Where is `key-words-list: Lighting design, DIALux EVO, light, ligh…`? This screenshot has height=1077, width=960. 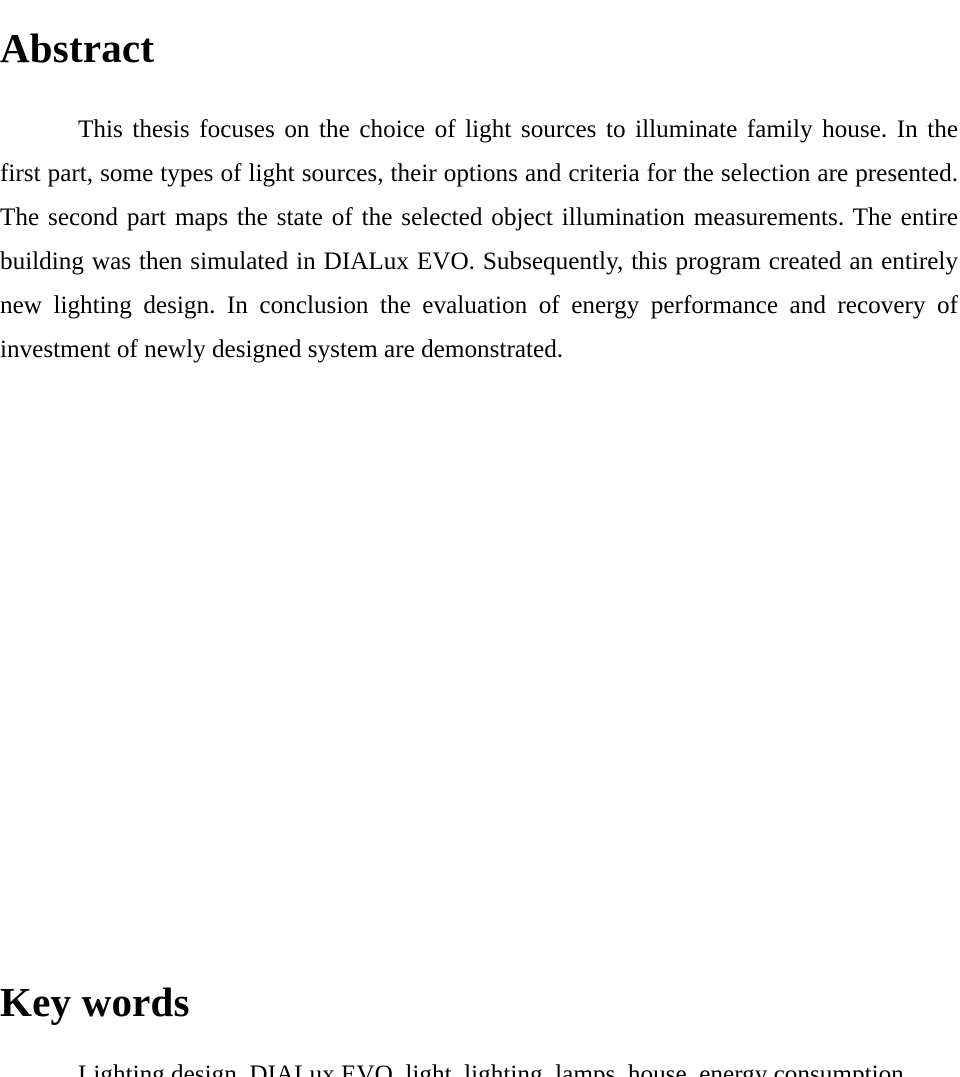
key-words-list: Lighting design, DIALux EVO, light, ligh… is located at coordinates (491, 1069).